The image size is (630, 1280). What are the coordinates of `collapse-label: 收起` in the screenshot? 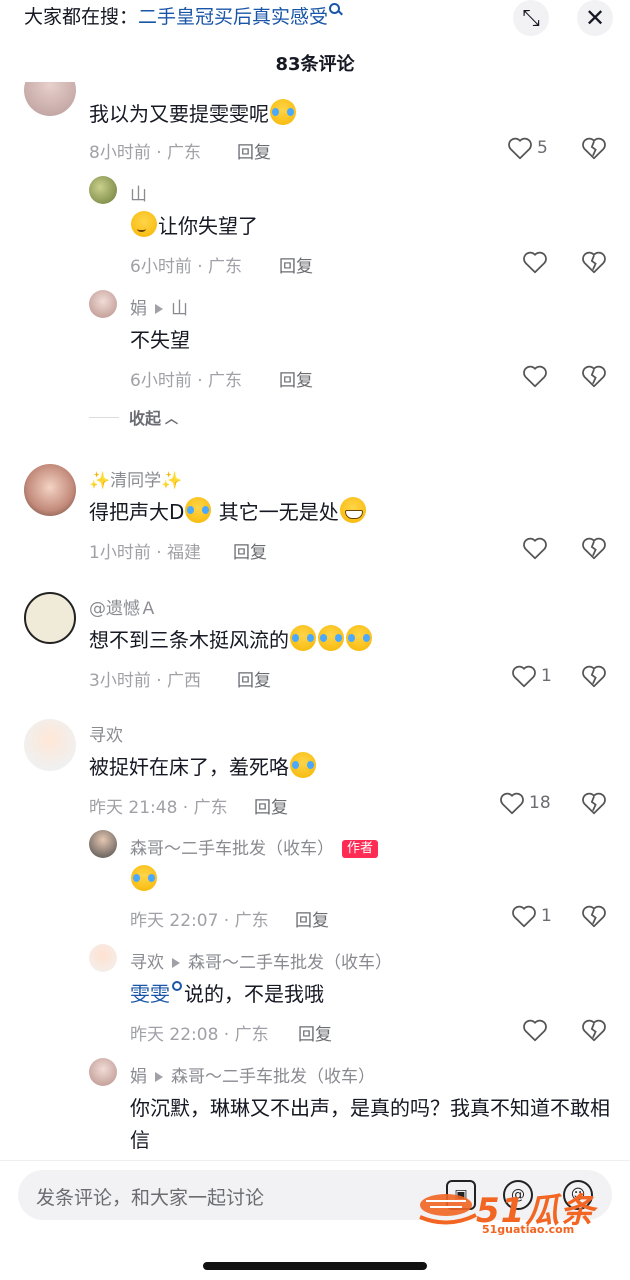 It's located at (145, 418).